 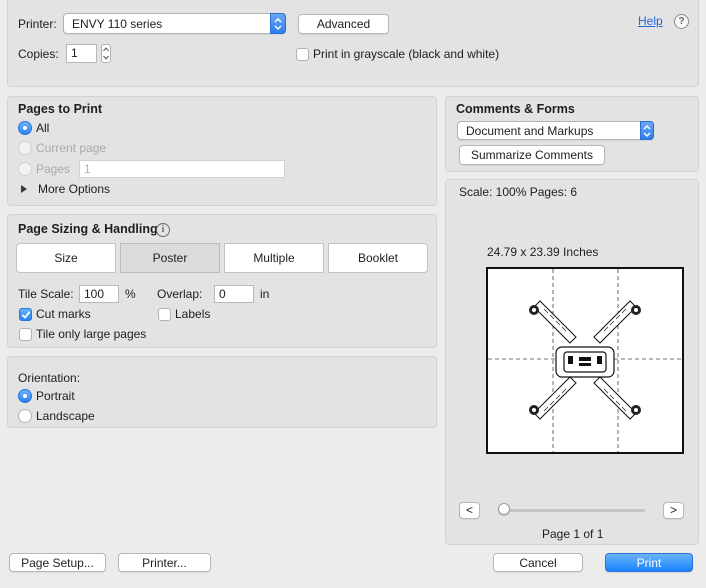 What do you see at coordinates (515, 109) in the screenshot?
I see `comments-forms-title: Comments & Forms` at bounding box center [515, 109].